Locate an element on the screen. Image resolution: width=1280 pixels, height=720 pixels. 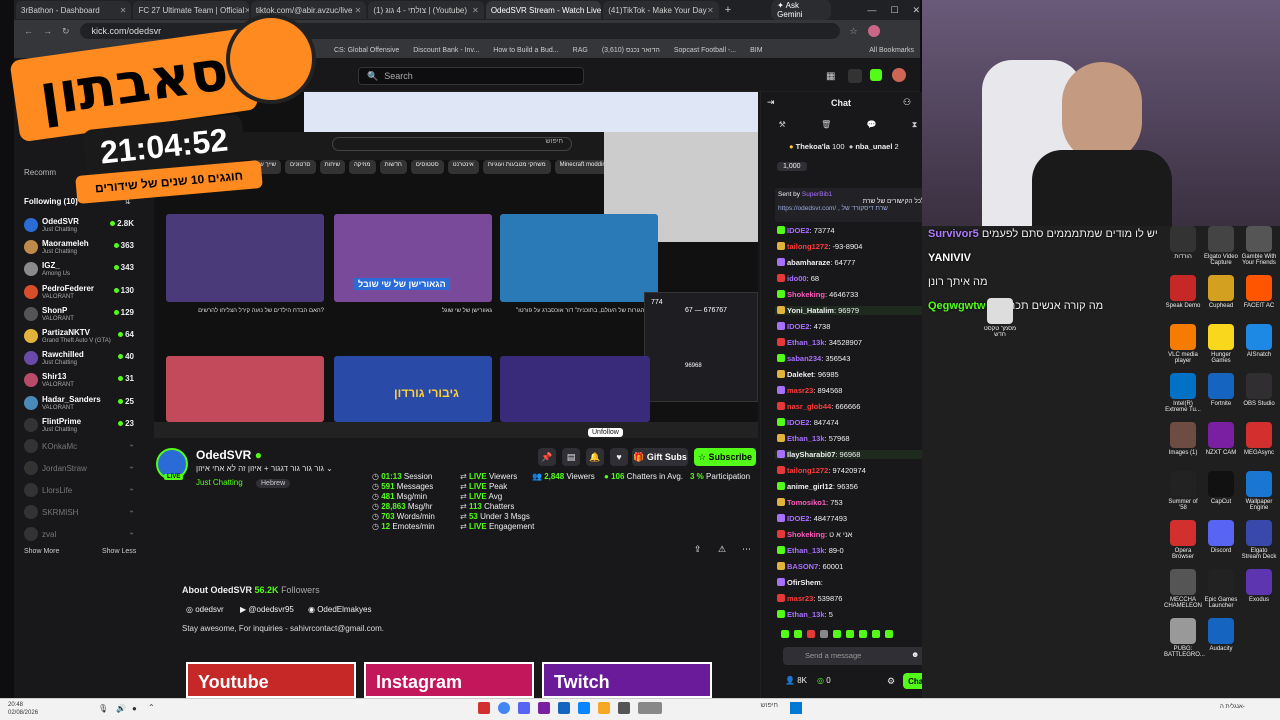
chat-message: saban234: 356543 is located at coordinates (813, 358).